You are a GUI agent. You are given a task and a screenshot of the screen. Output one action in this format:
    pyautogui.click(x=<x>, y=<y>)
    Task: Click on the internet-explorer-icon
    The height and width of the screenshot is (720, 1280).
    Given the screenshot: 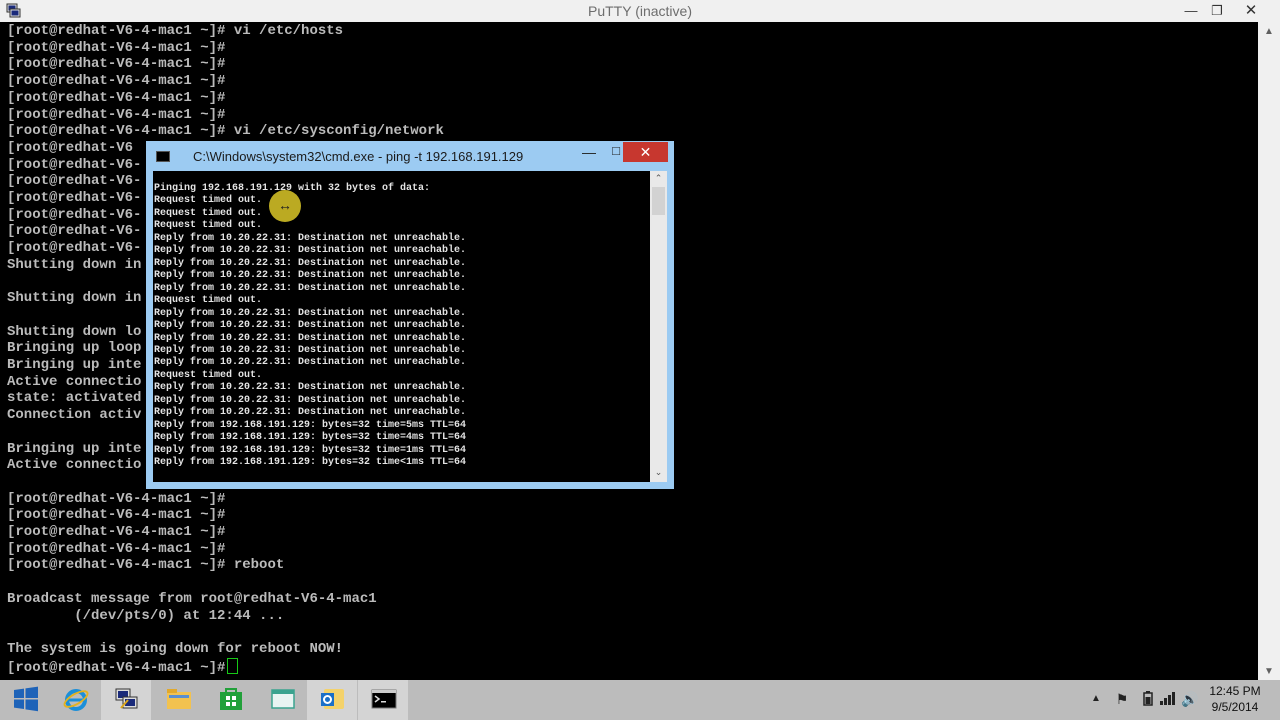 What is the action you would take?
    pyautogui.click(x=76, y=700)
    